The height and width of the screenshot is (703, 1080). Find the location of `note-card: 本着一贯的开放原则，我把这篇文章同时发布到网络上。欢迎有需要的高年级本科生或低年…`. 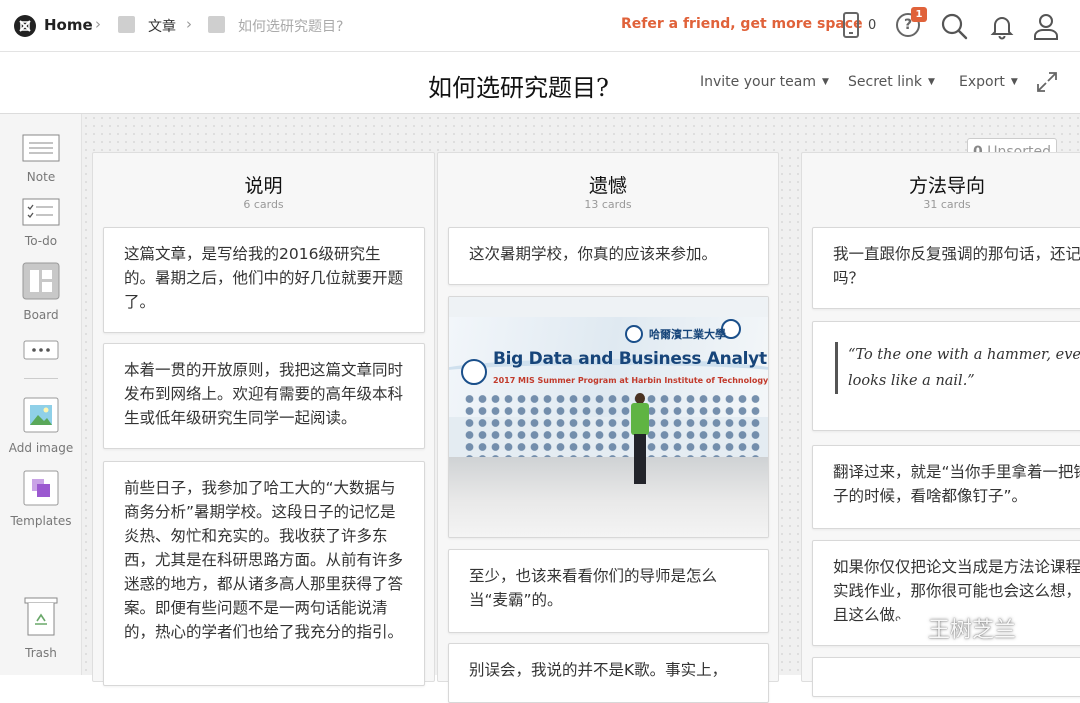

note-card: 本着一贯的开放原则，我把这篇文章同时发布到网络上。欢迎有需要的高年级本科生或低年… is located at coordinates (264, 396).